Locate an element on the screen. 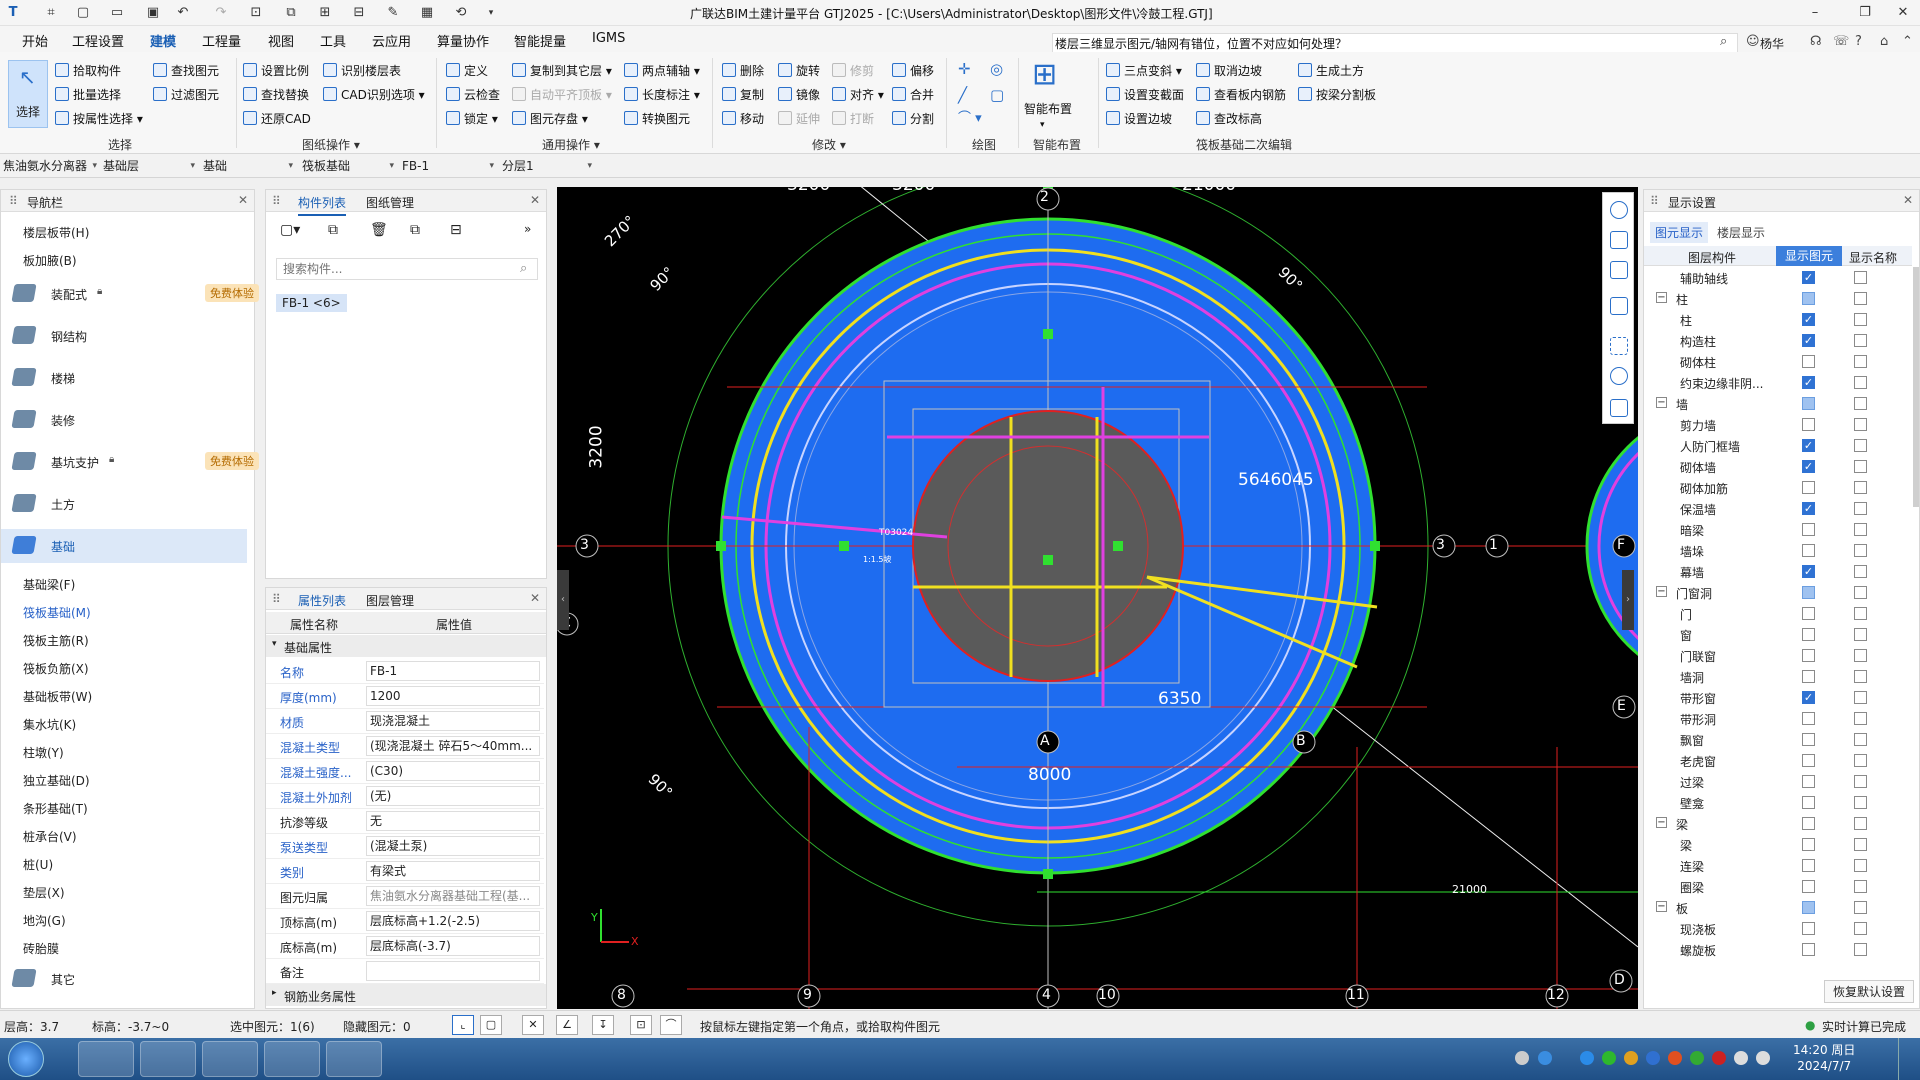 This screenshot has width=1920, height=1080. trial-badge: 免费体验 is located at coordinates (232, 461).